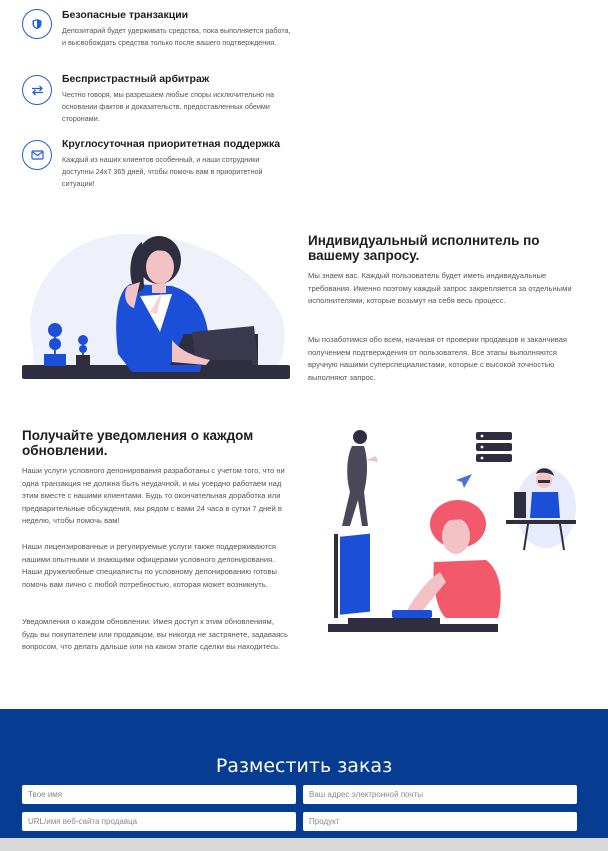 The height and width of the screenshot is (851, 608). I want to click on product-input, so click(440, 821).